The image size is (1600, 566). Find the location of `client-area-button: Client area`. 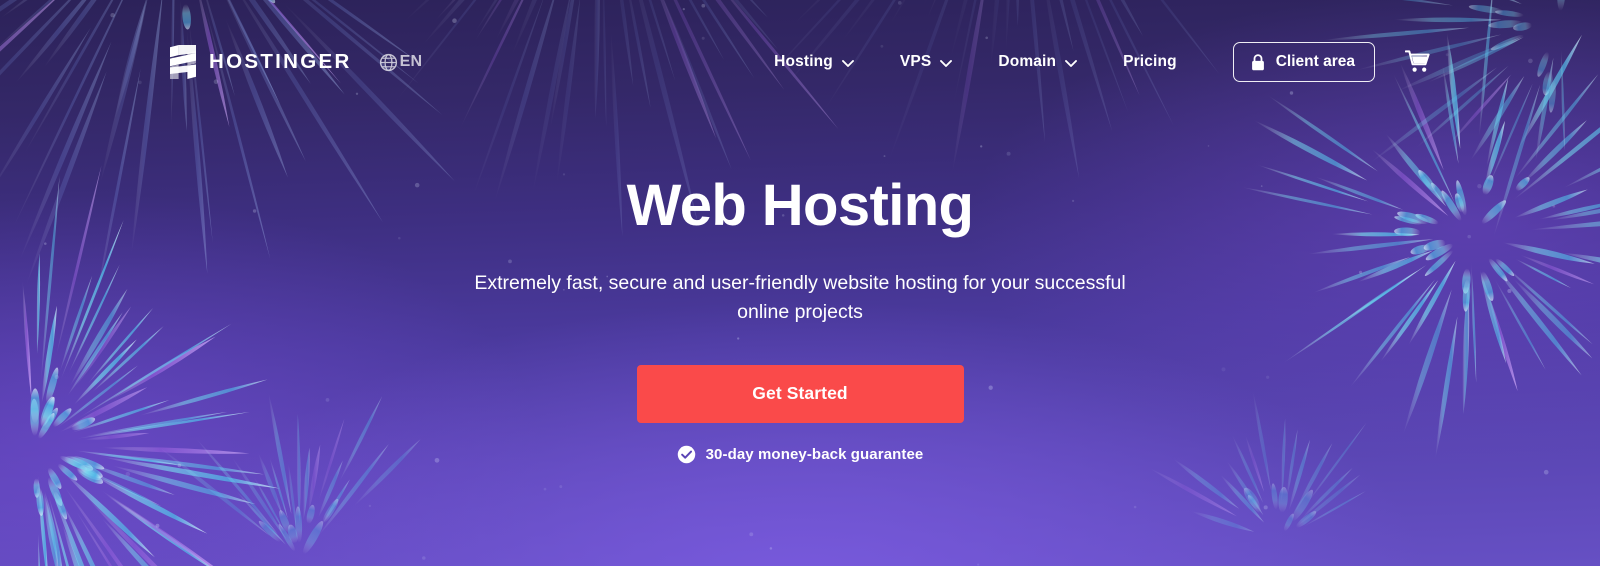

client-area-button: Client area is located at coordinates (1303, 62).